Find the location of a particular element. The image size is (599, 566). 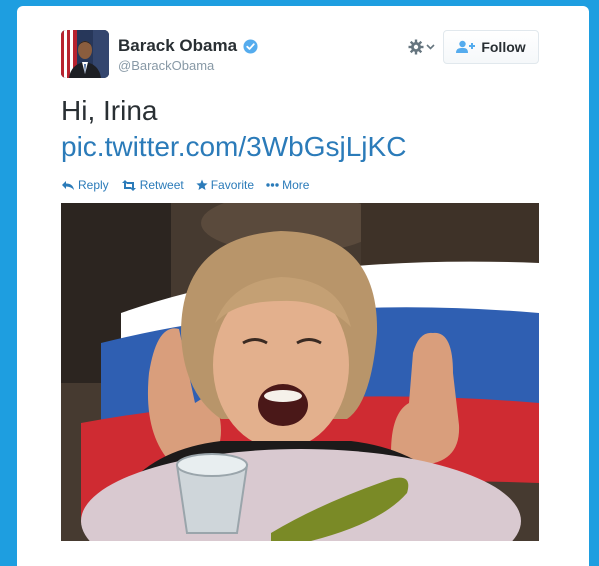

favorite-button: Favorite is located at coordinates (225, 185).